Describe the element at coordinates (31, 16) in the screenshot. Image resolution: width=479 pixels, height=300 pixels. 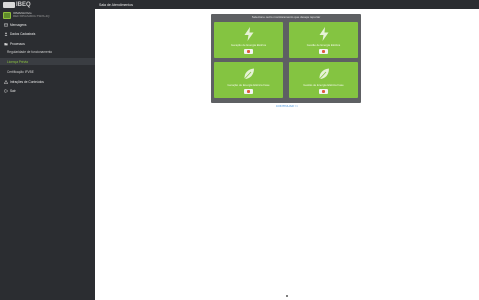
I see `user-id: REF.S55AS3004-TSDS-4Q` at that location.